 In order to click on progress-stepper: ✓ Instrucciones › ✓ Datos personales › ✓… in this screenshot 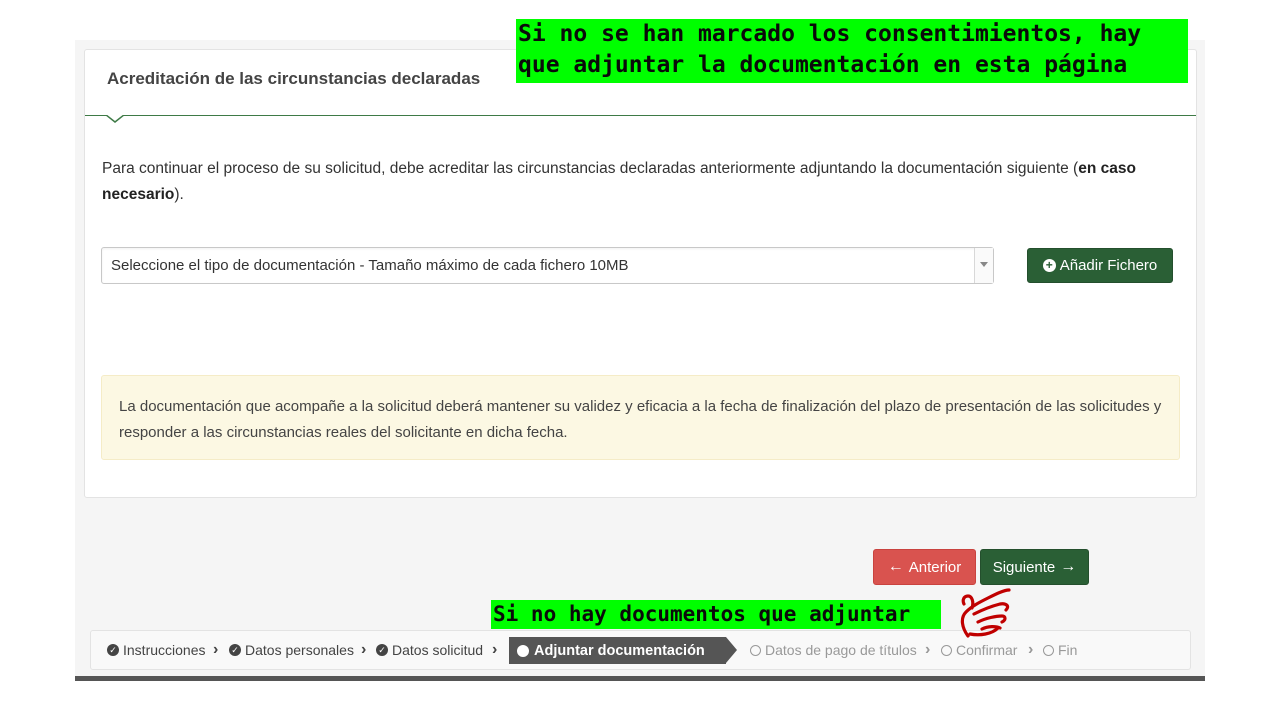, I will do `click(640, 650)`.